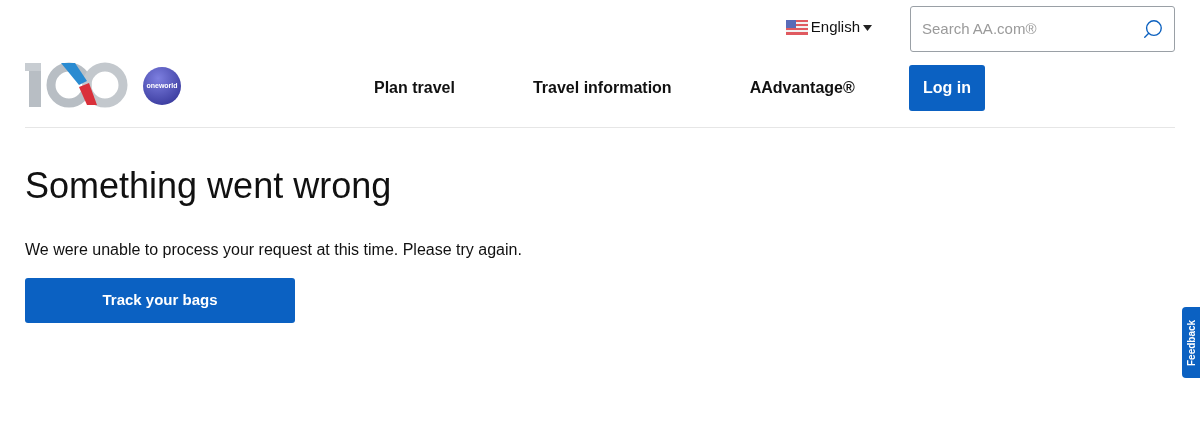 This screenshot has width=1200, height=446. Describe the element at coordinates (947, 87) in the screenshot. I see `login-button: Log in` at that location.